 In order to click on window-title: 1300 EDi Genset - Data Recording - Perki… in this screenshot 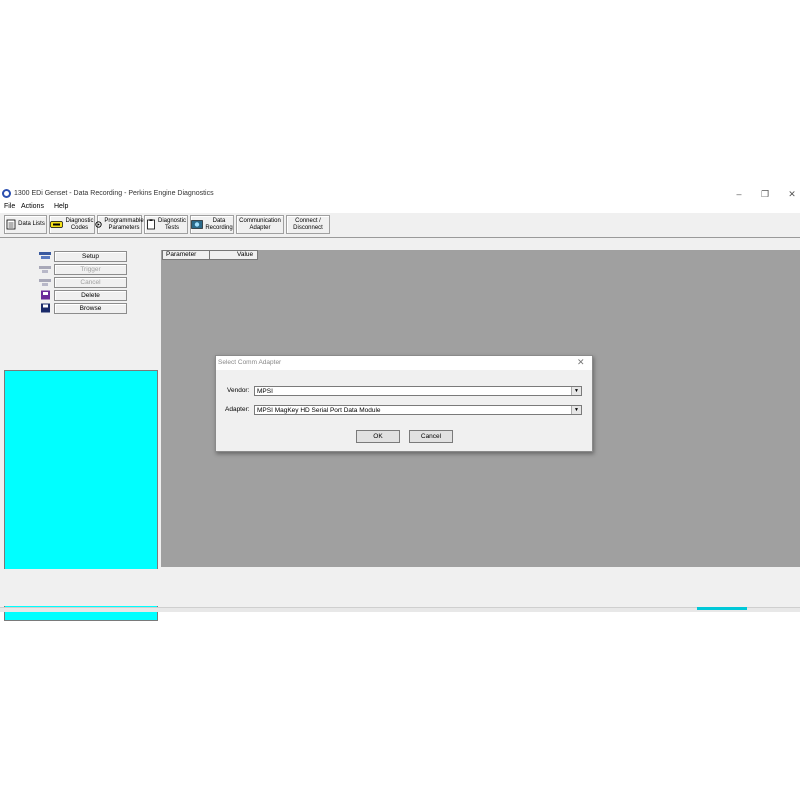, I will do `click(114, 193)`.